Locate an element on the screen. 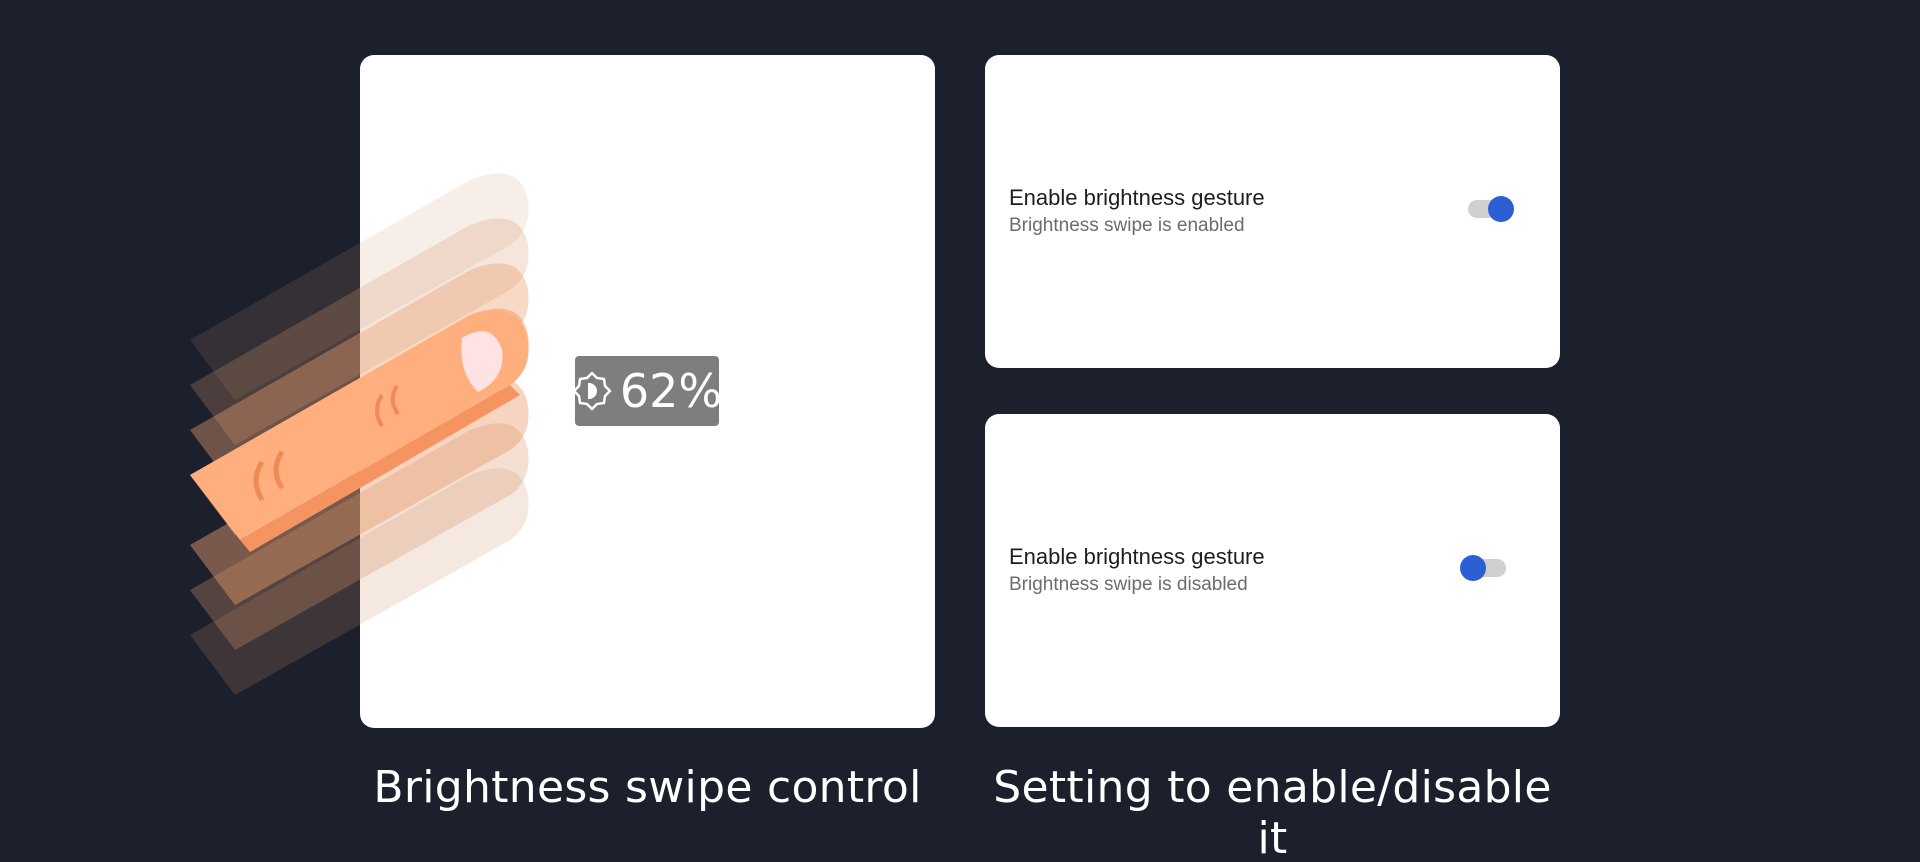  caption-setting-toggle: Setting to enable/disable it is located at coordinates (1272, 812).